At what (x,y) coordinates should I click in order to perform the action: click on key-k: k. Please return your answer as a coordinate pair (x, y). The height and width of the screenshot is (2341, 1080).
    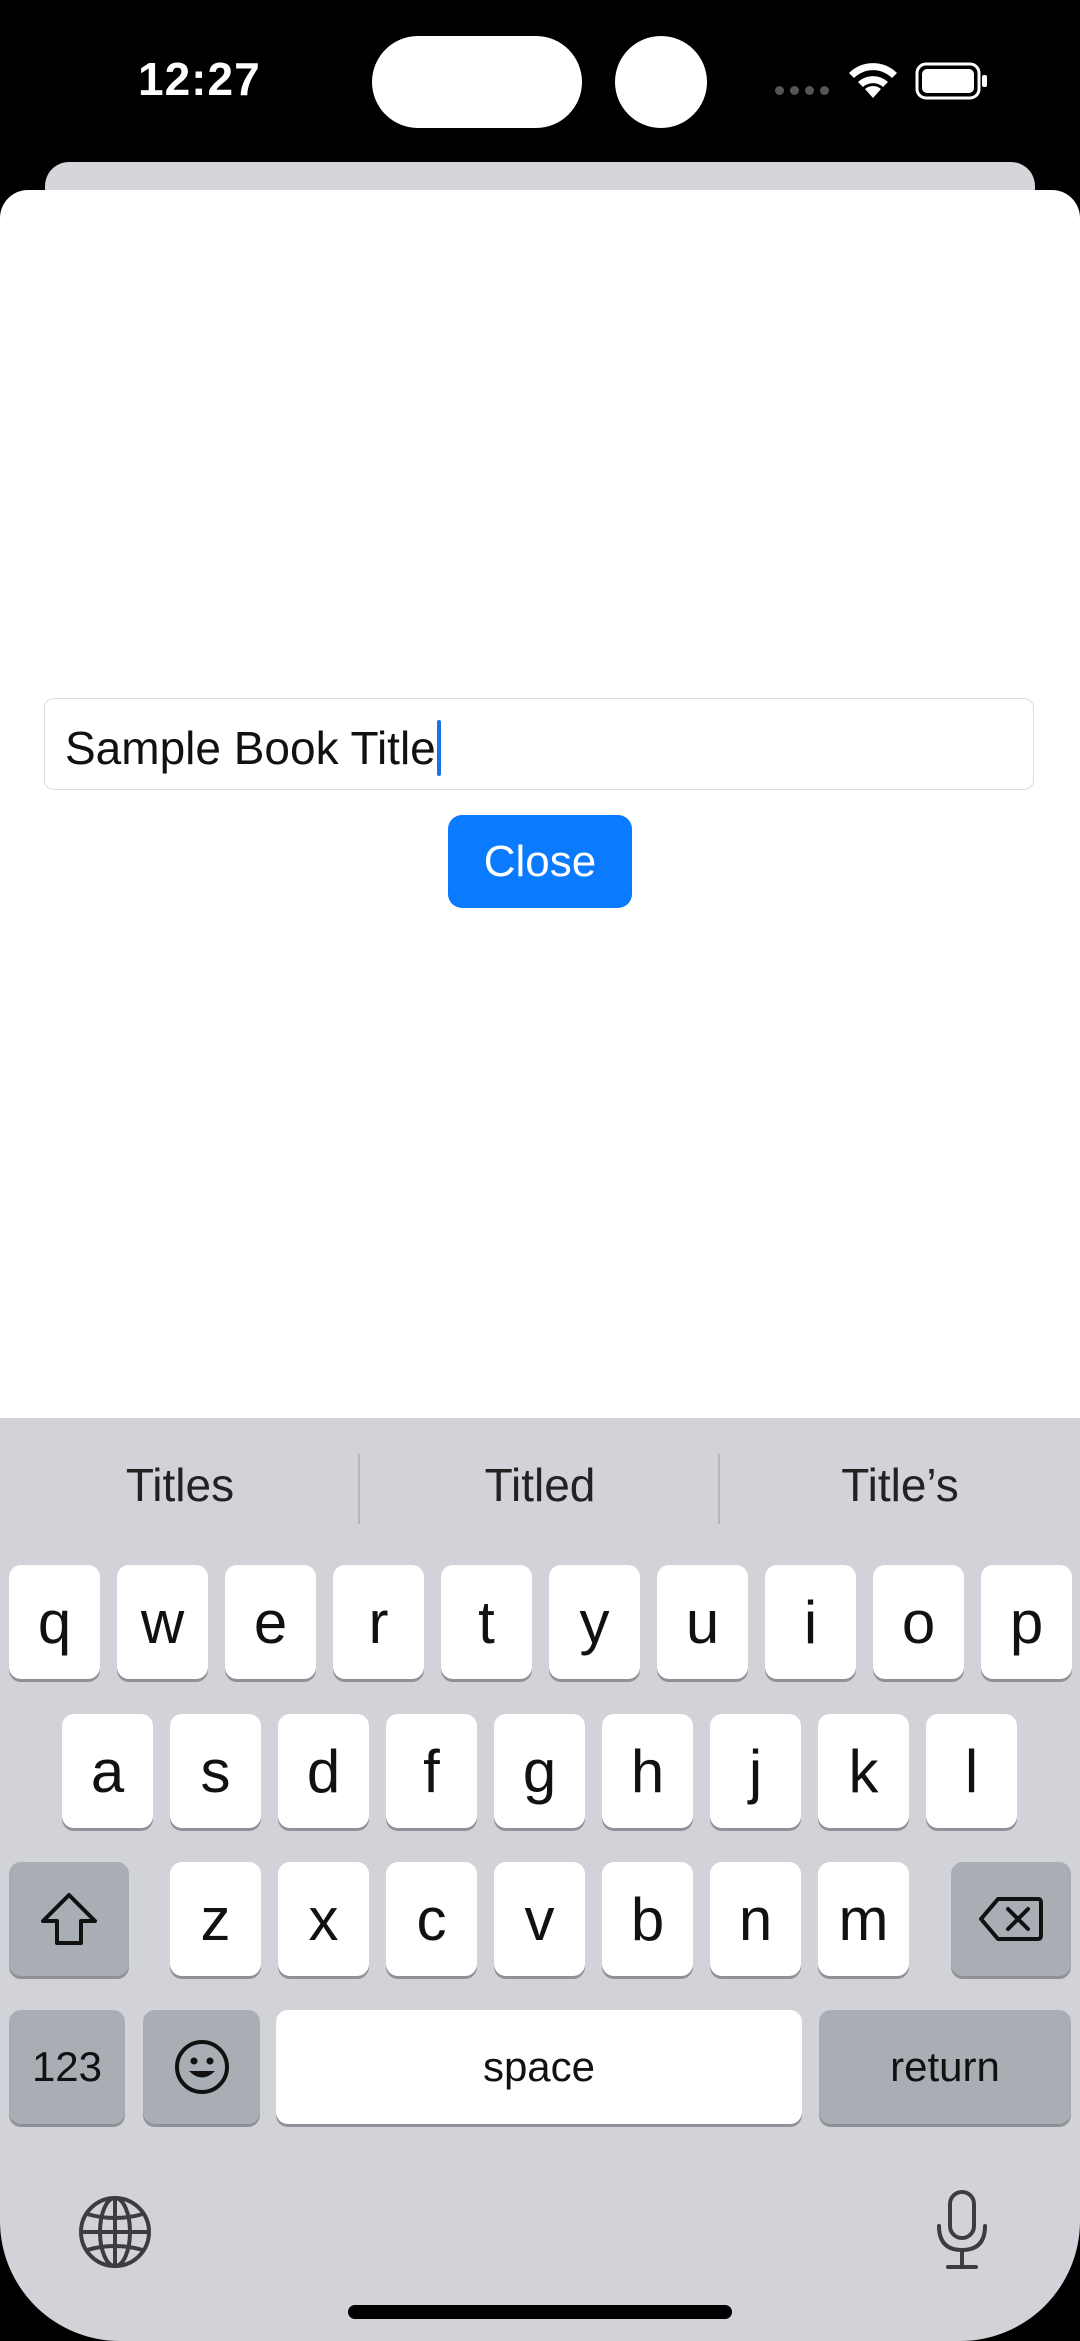
    Looking at the image, I should click on (863, 1771).